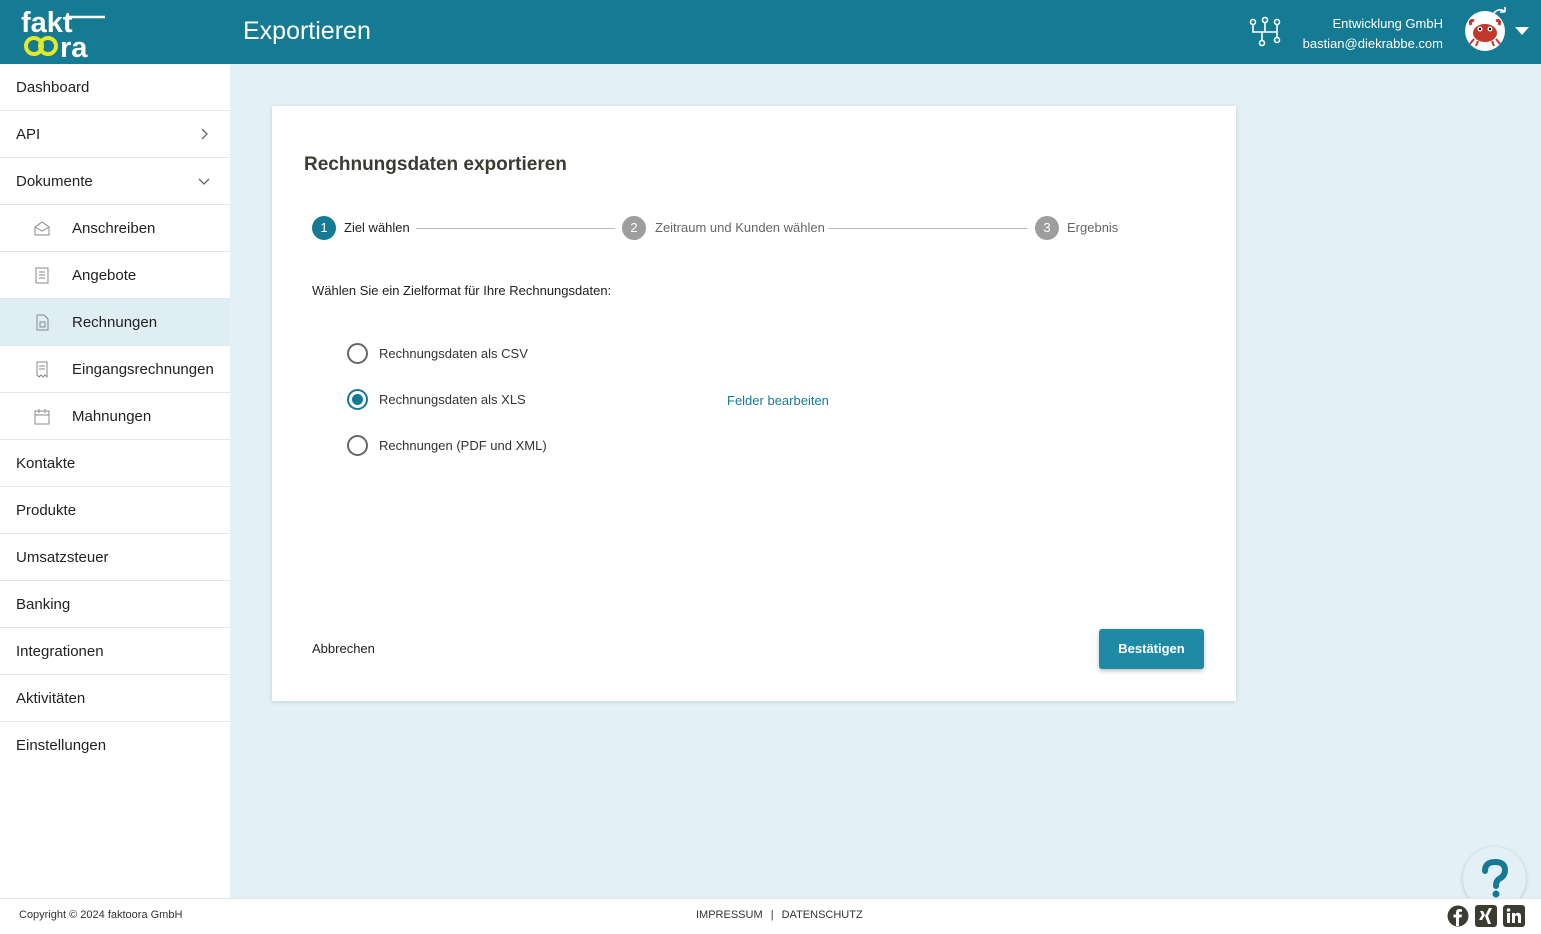  I want to click on step-2-circle: 2, so click(634, 228).